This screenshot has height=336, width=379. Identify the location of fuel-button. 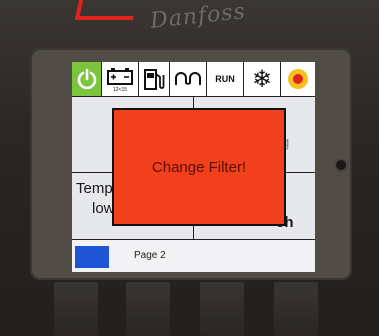
(154, 79).